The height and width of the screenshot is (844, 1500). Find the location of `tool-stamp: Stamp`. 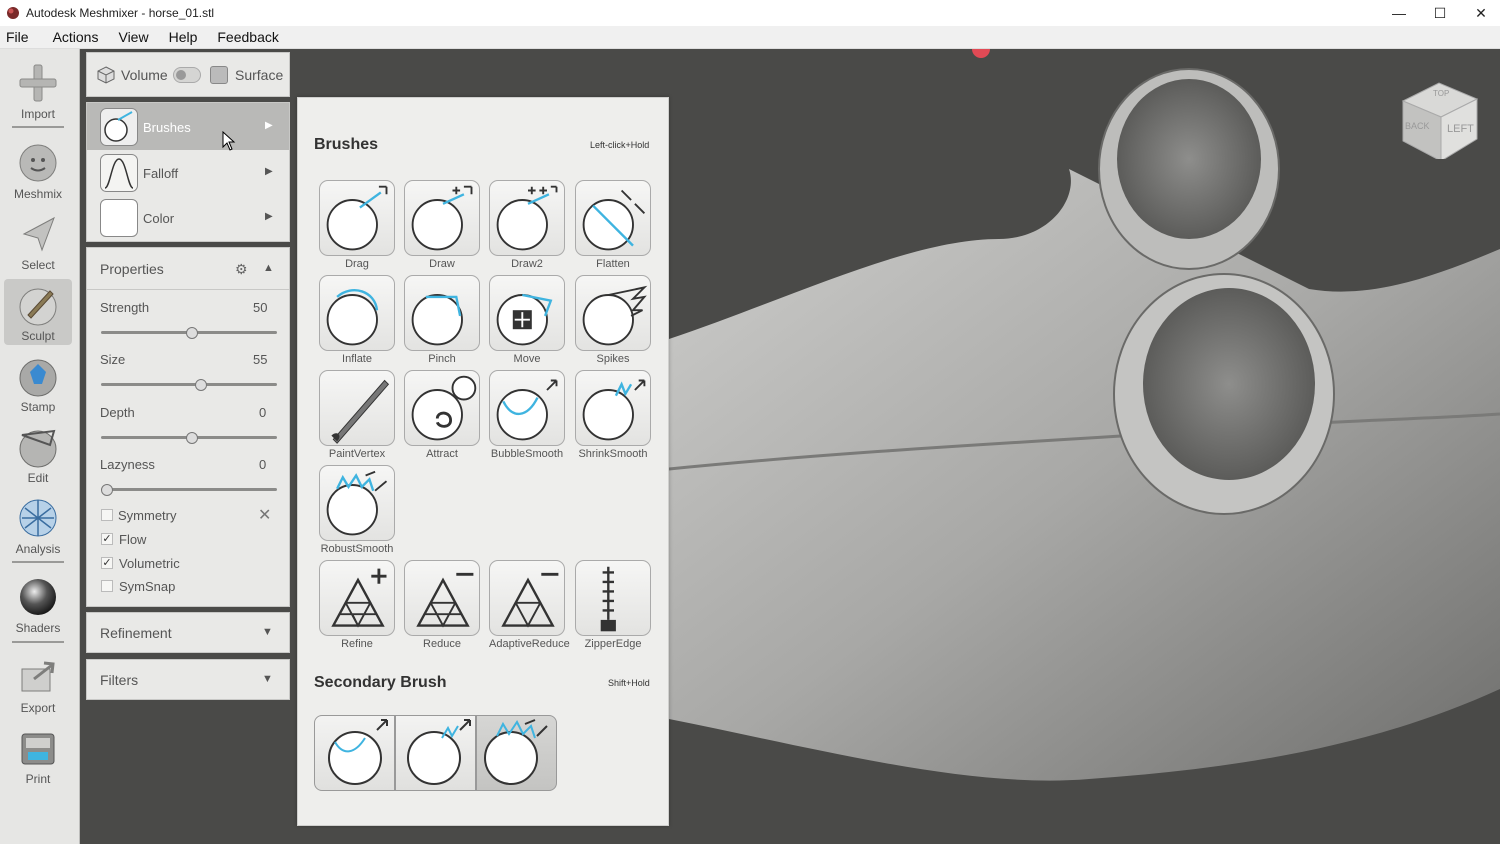

tool-stamp: Stamp is located at coordinates (38, 383).